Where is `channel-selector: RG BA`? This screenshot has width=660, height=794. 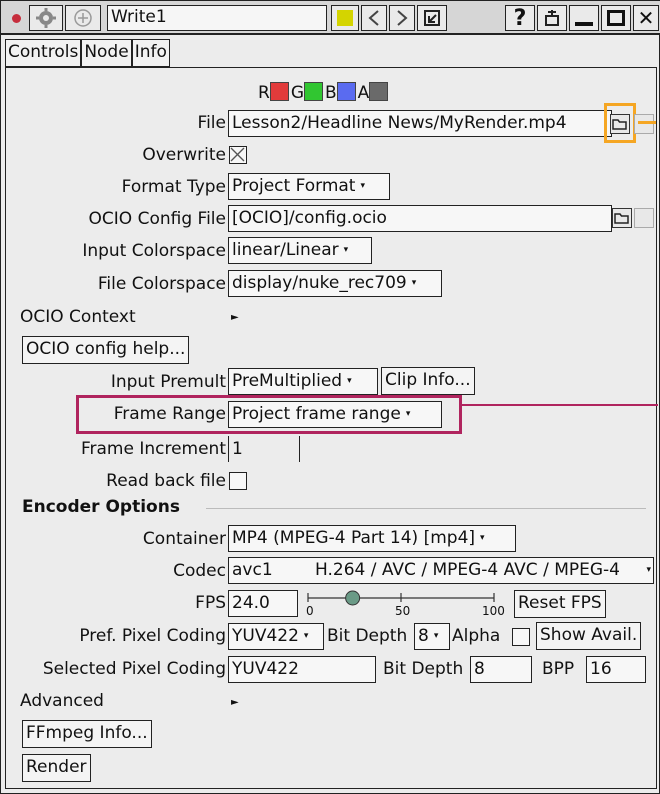
channel-selector: RG BA is located at coordinates (324, 92).